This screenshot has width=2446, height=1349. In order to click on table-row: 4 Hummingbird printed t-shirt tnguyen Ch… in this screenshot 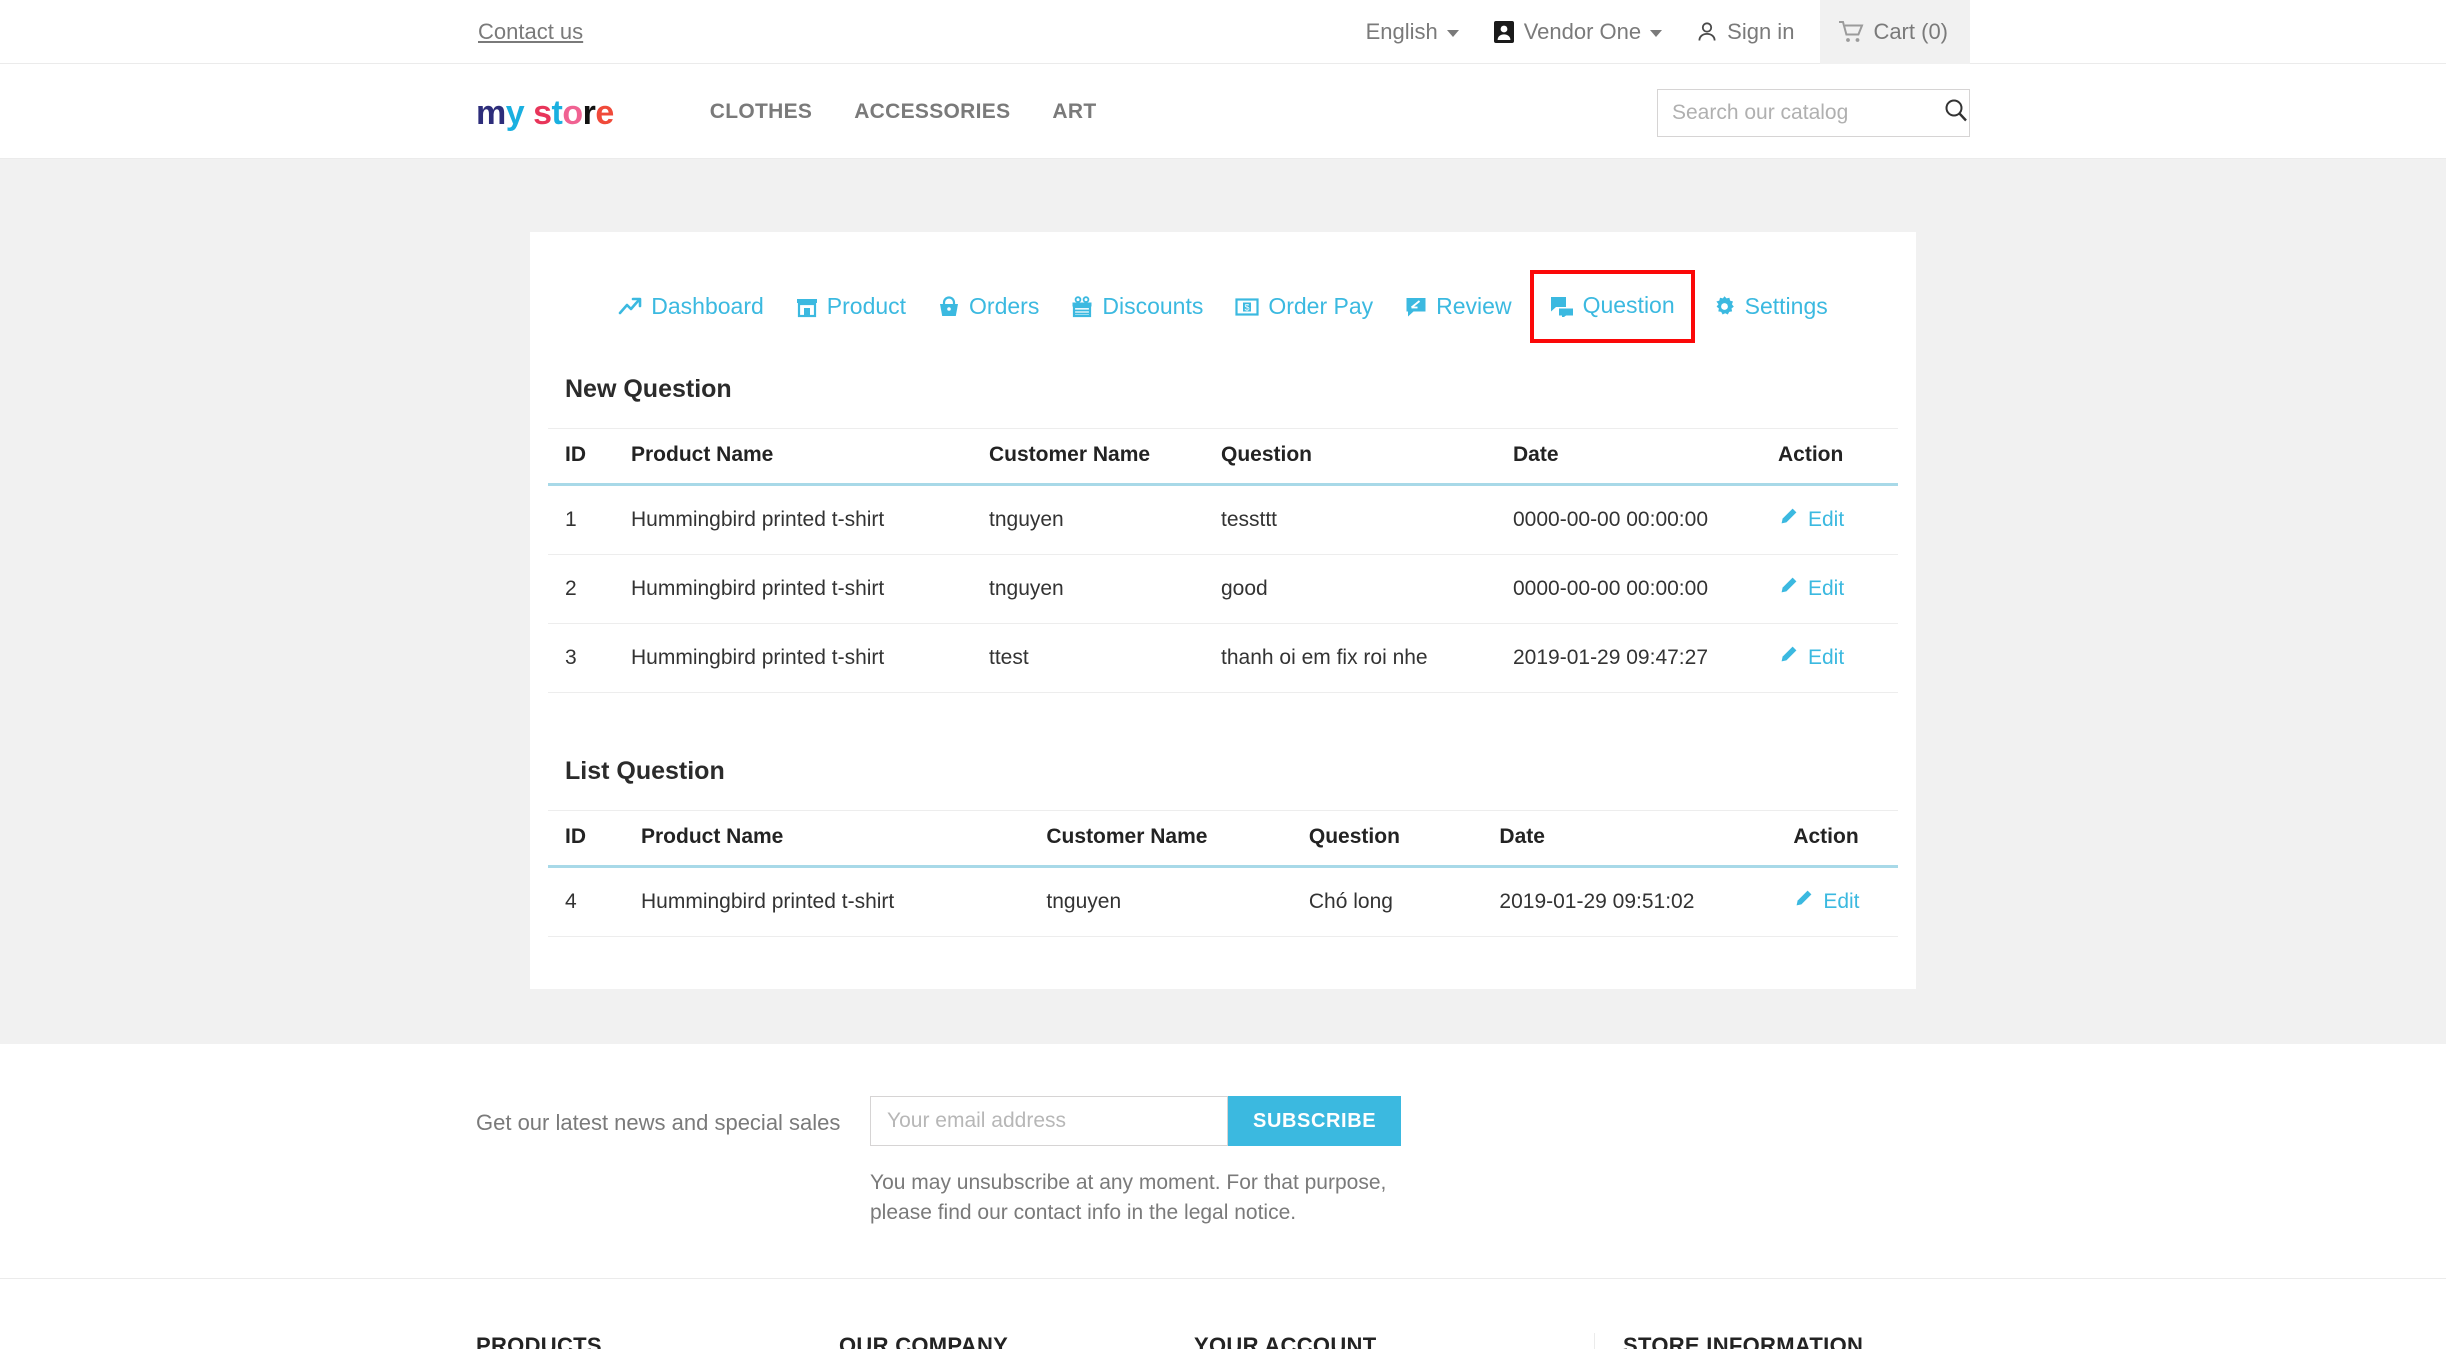, I will do `click(1223, 901)`.